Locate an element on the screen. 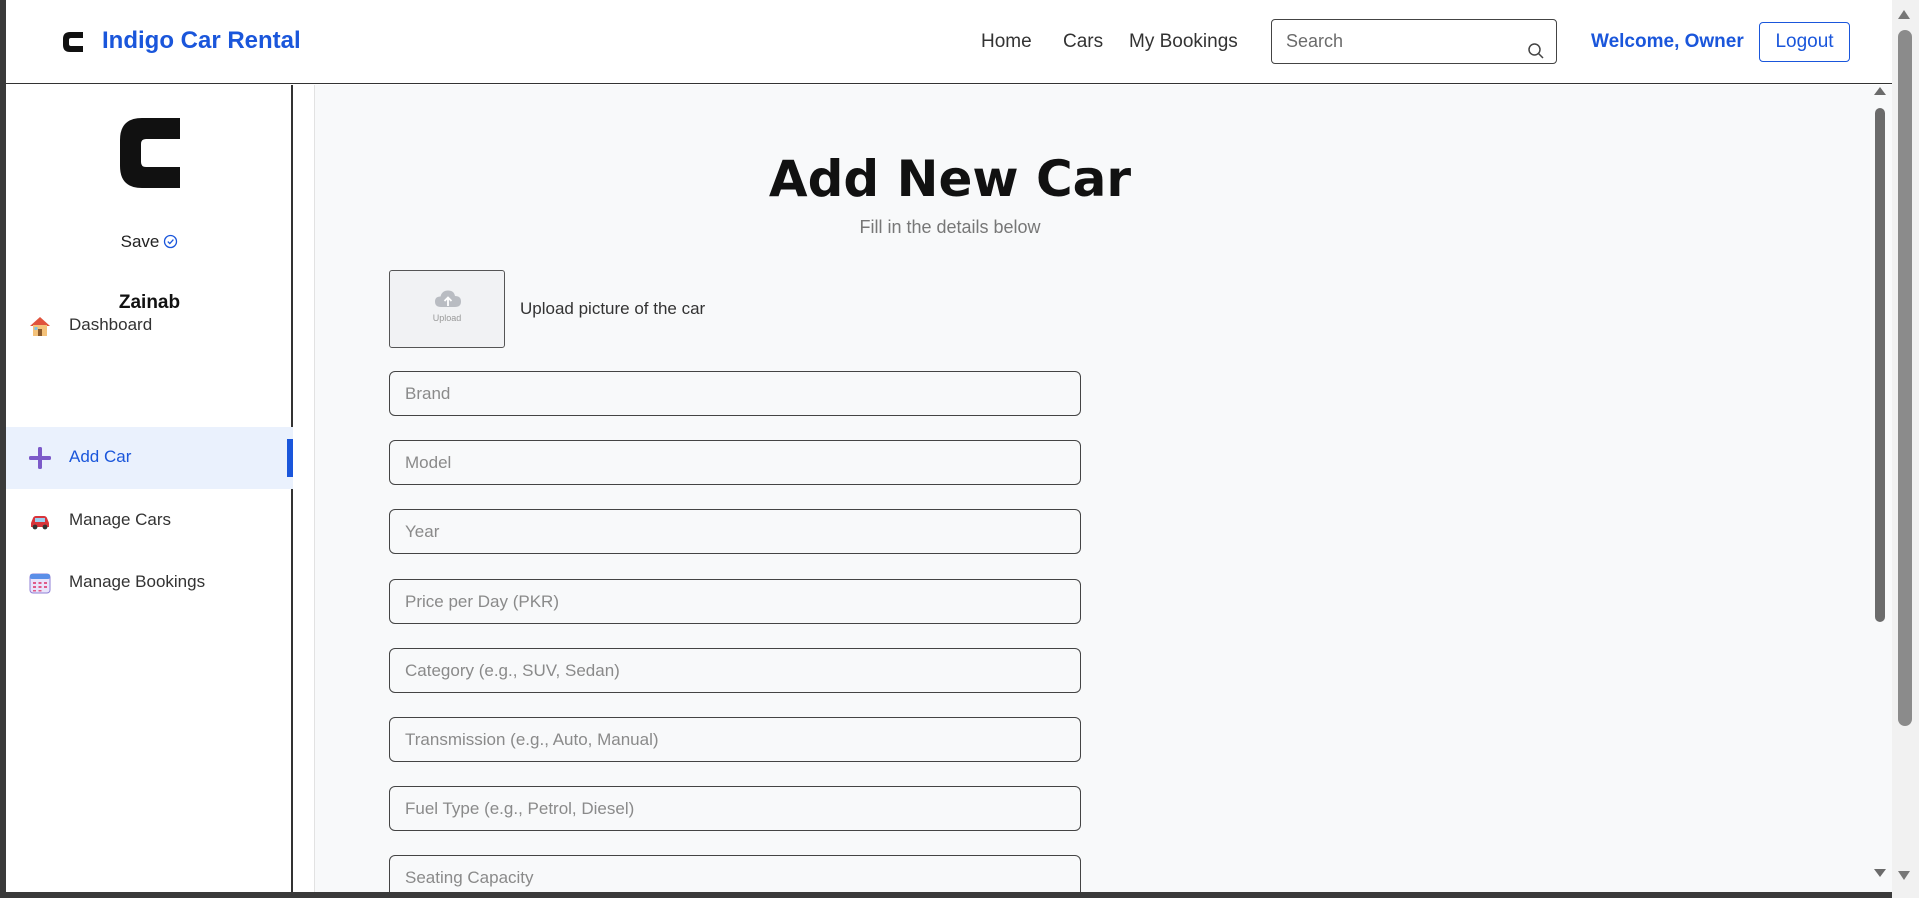  page-scroll-up-arrow-icon is located at coordinates (1904, 14).